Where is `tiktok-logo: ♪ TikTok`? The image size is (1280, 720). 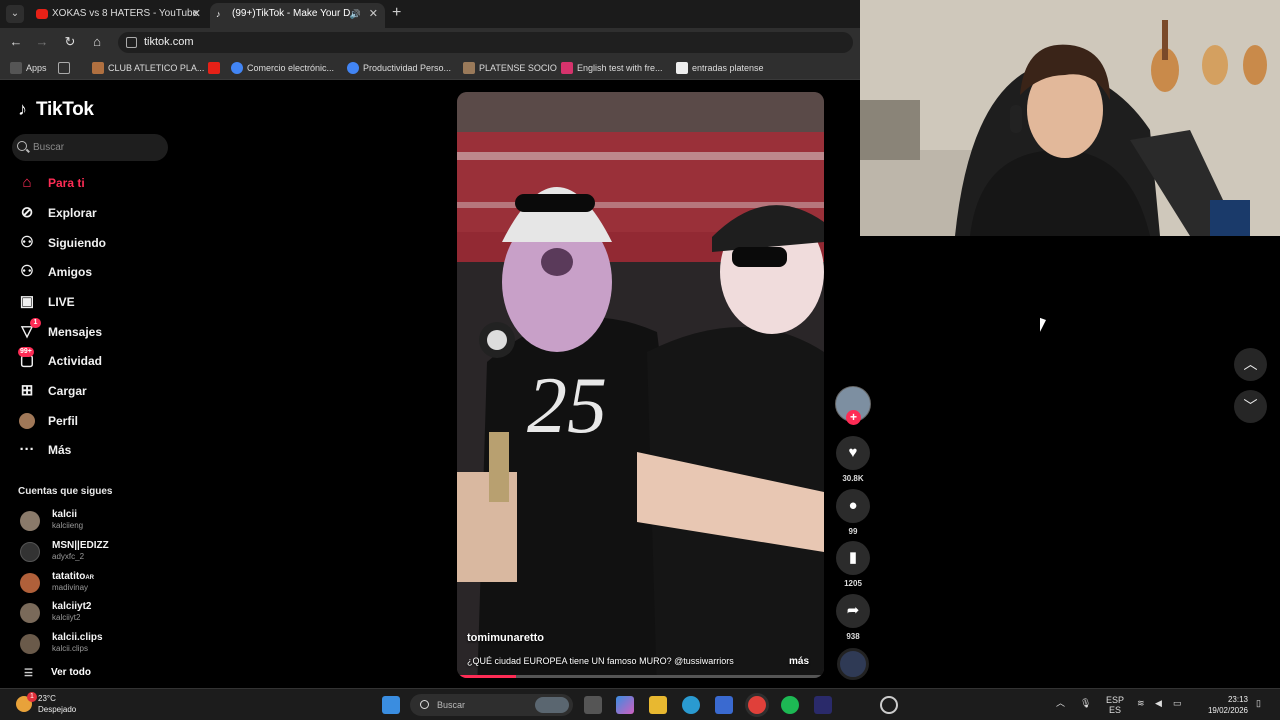 tiktok-logo: ♪ TikTok is located at coordinates (56, 110).